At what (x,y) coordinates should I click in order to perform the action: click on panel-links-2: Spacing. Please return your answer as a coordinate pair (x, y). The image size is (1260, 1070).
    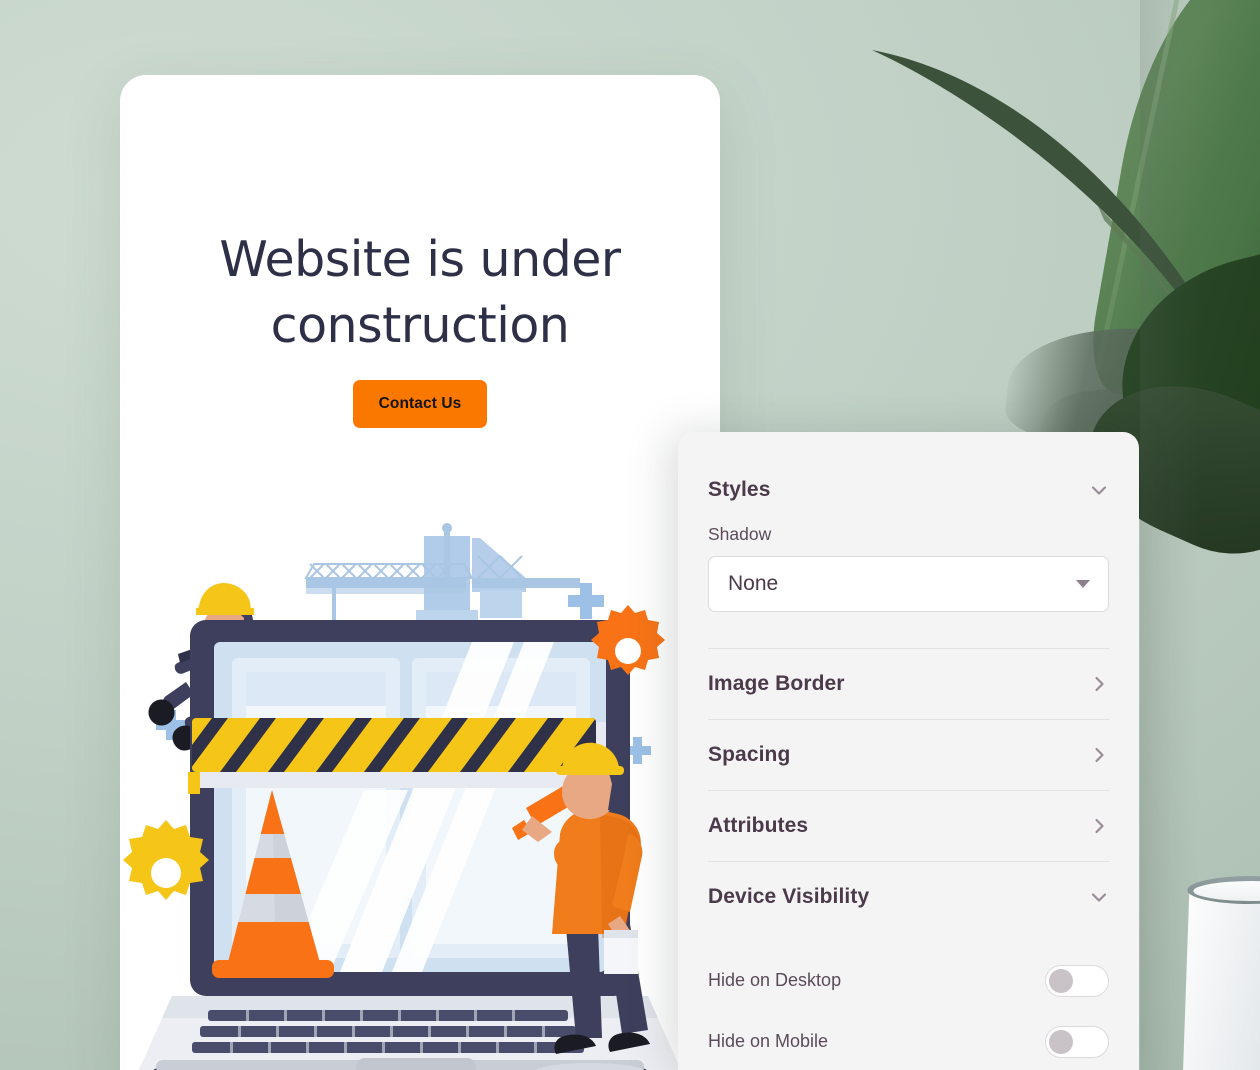
    Looking at the image, I should click on (908, 755).